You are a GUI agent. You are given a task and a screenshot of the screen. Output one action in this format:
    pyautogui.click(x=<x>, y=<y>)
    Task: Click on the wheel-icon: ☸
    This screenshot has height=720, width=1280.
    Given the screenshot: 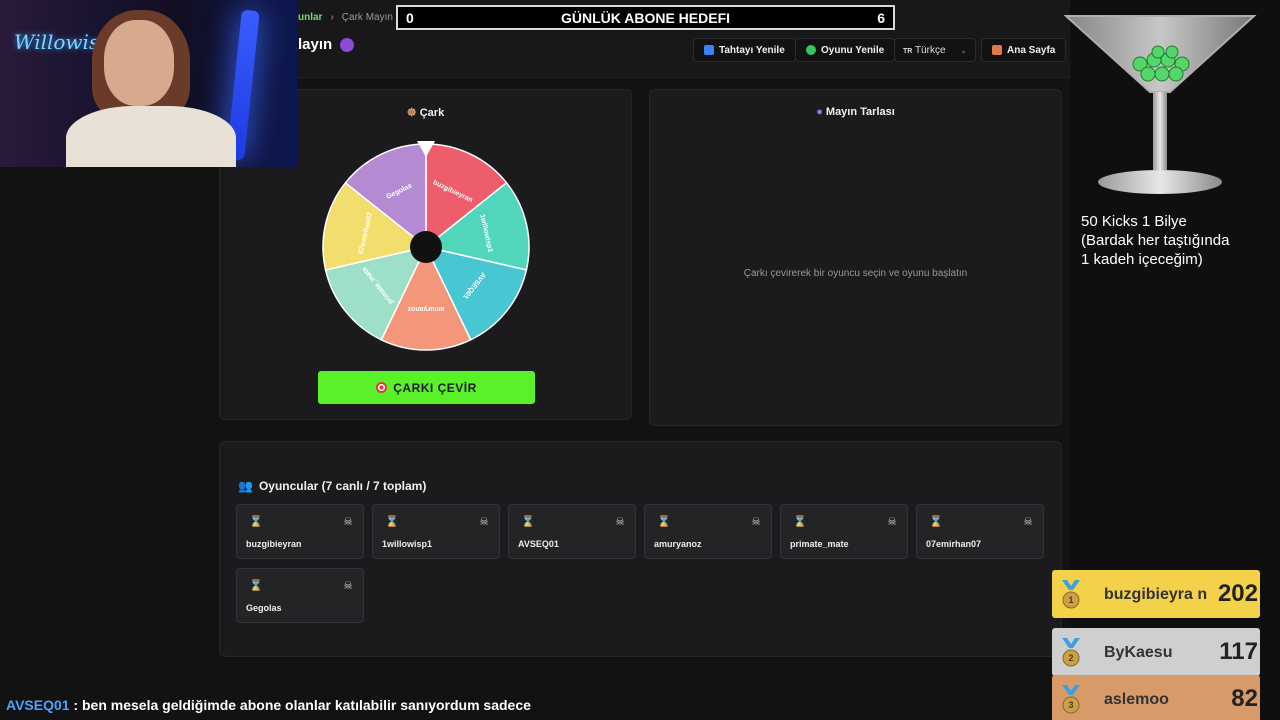 What is the action you would take?
    pyautogui.click(x=411, y=113)
    